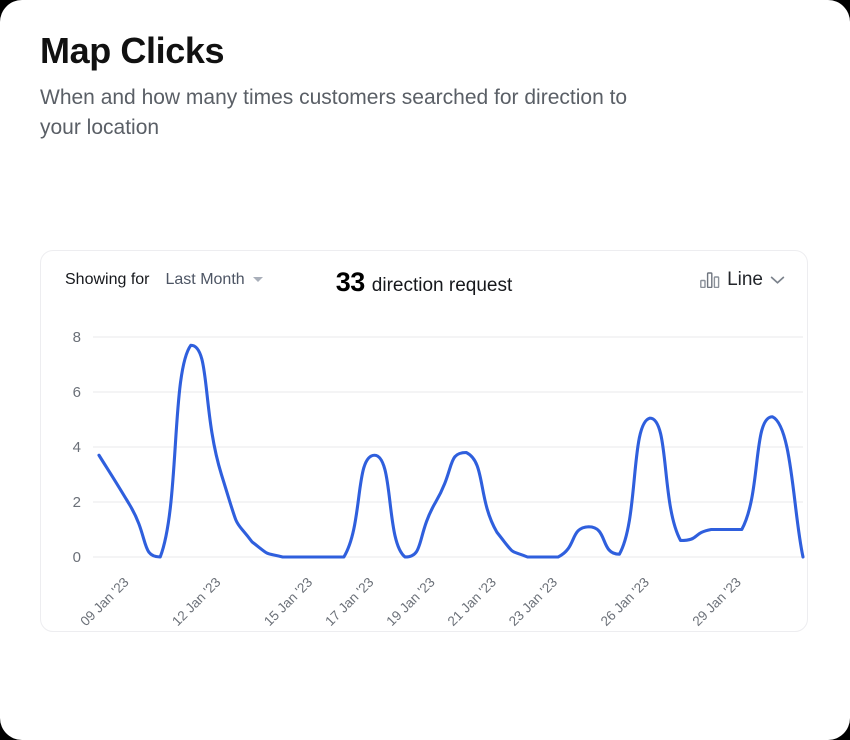  What do you see at coordinates (350, 282) in the screenshot?
I see `stat-count: 33` at bounding box center [350, 282].